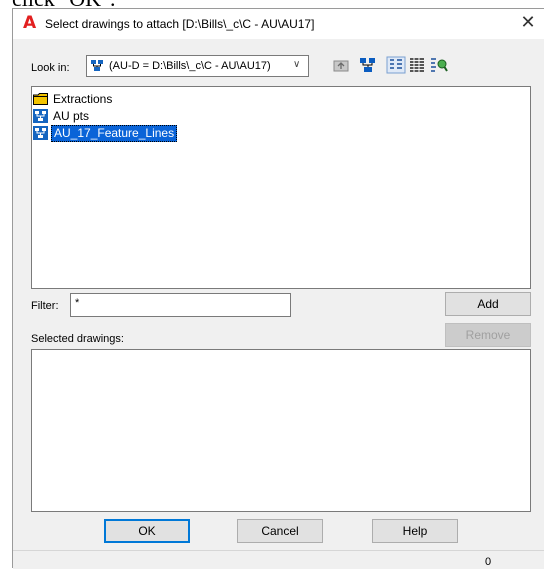 The width and height of the screenshot is (544, 569). Describe the element at coordinates (368, 65) in the screenshot. I see `network-tree-icon` at that location.